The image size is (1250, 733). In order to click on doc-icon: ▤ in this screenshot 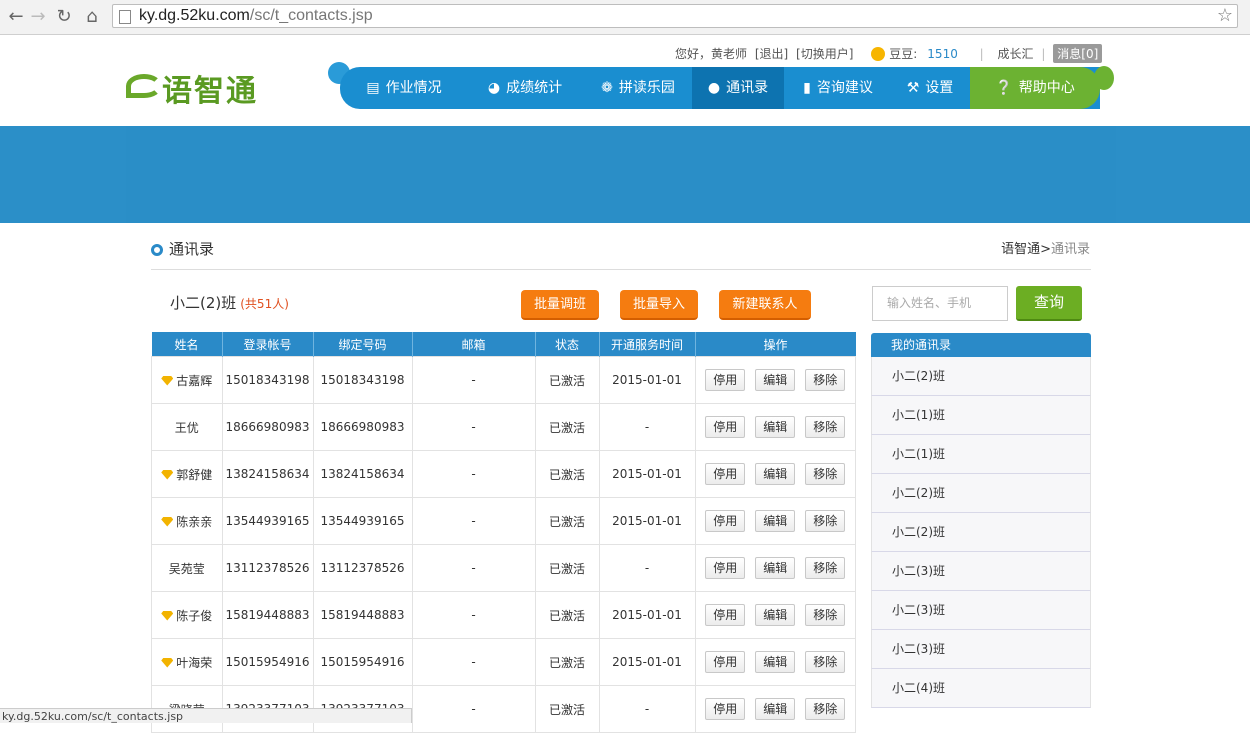, I will do `click(373, 88)`.